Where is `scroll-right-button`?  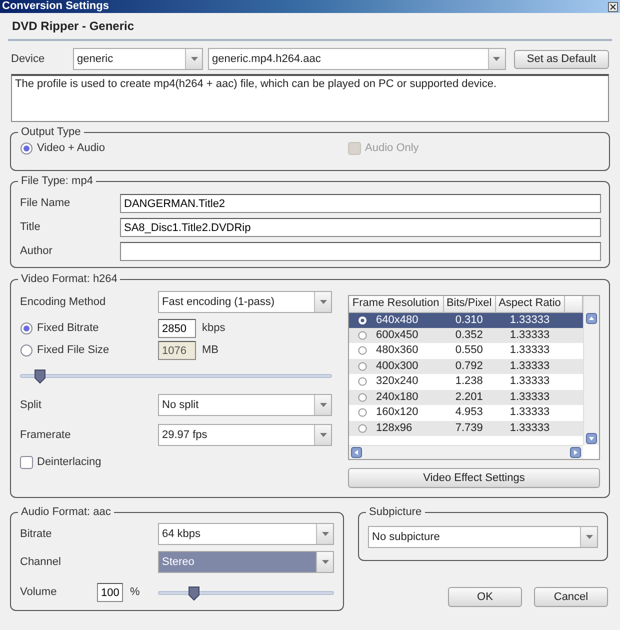 scroll-right-button is located at coordinates (575, 452).